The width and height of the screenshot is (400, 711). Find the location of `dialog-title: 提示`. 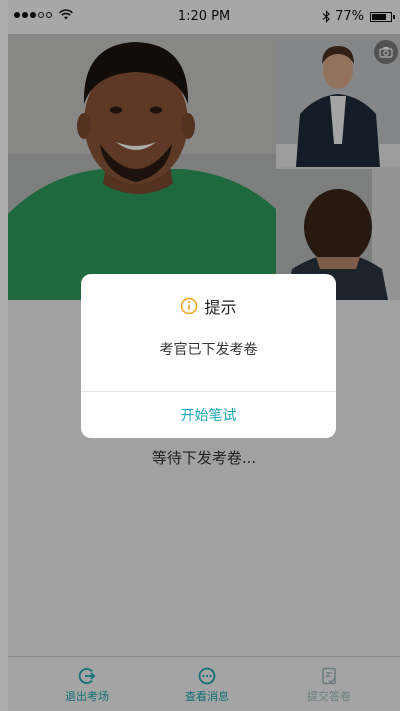

dialog-title: 提示 is located at coordinates (220, 307).